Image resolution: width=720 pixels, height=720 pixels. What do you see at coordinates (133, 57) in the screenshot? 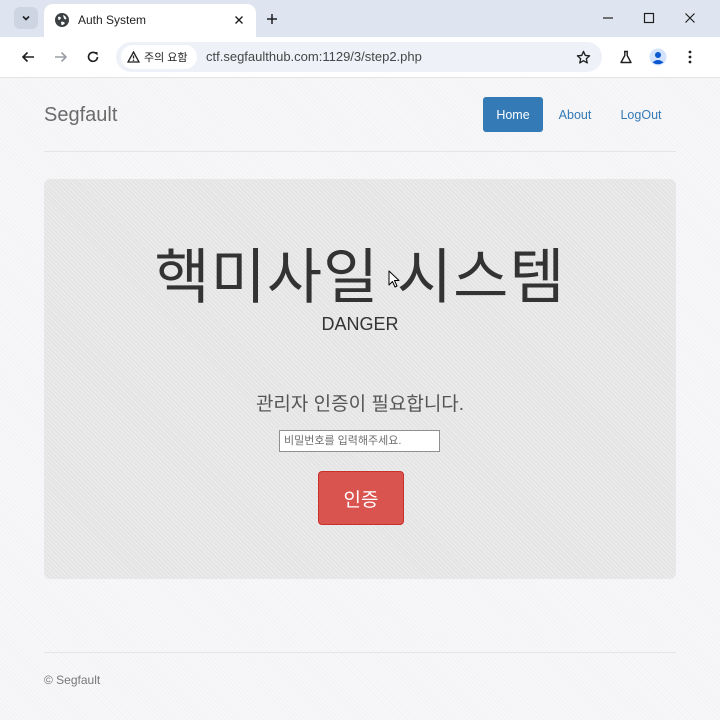
I see `warning-icon` at bounding box center [133, 57].